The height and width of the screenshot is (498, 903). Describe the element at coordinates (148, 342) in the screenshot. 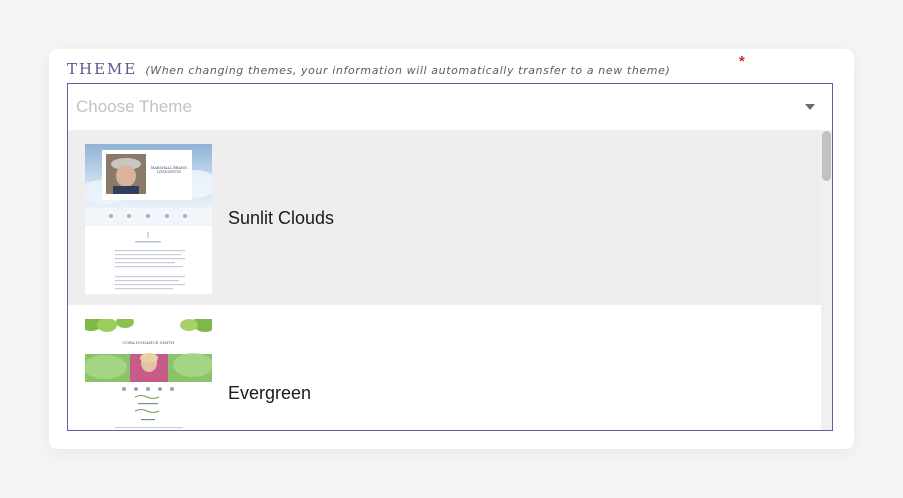

I see `theme-thumbnail-title: CORA DONAHUE SMITH` at that location.